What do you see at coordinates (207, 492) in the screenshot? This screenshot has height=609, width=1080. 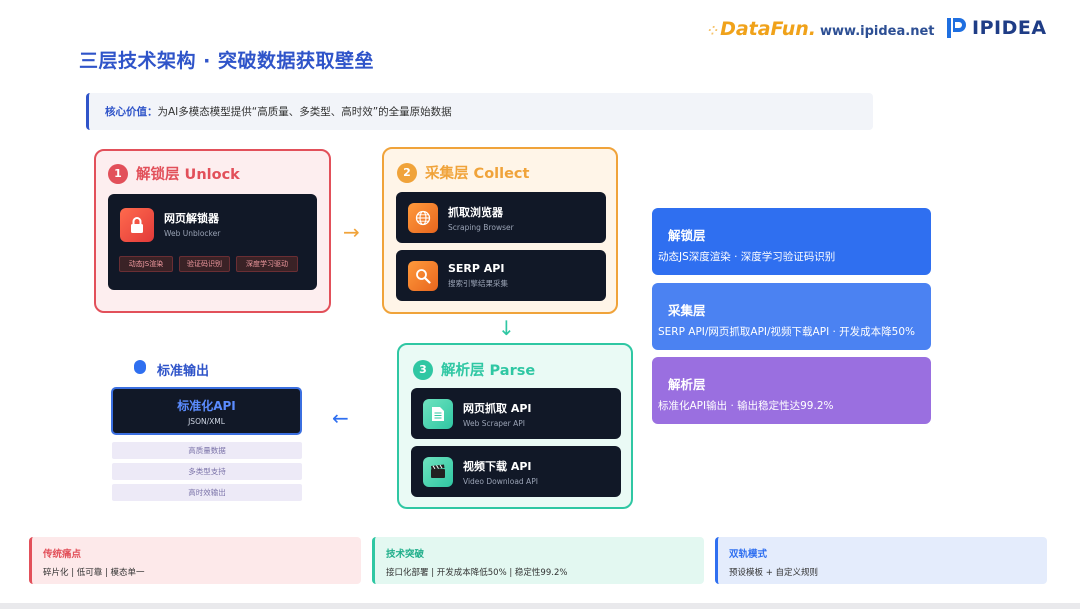 I see `output-feature: 高时效输出` at bounding box center [207, 492].